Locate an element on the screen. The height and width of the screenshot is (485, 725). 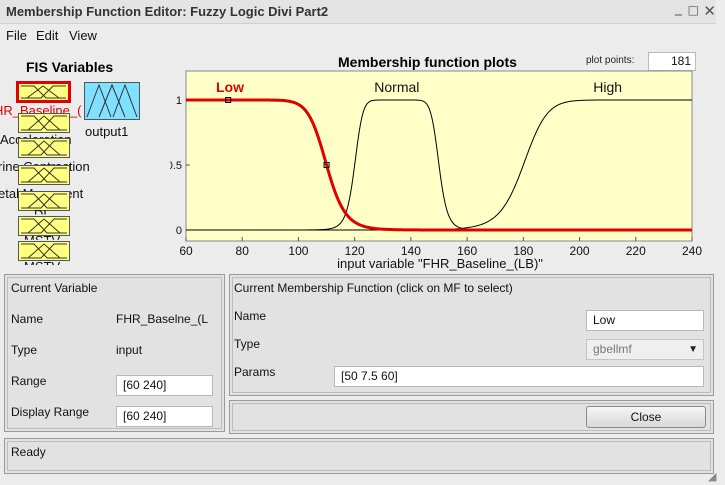
input-variable-box-fetal-movement is located at coordinates (44, 175).